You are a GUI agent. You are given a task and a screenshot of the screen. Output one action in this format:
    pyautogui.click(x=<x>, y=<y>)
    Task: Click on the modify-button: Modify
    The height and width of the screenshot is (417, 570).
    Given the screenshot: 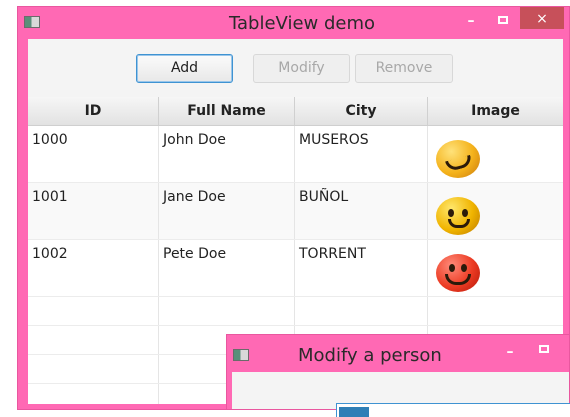 What is the action you would take?
    pyautogui.click(x=301, y=68)
    